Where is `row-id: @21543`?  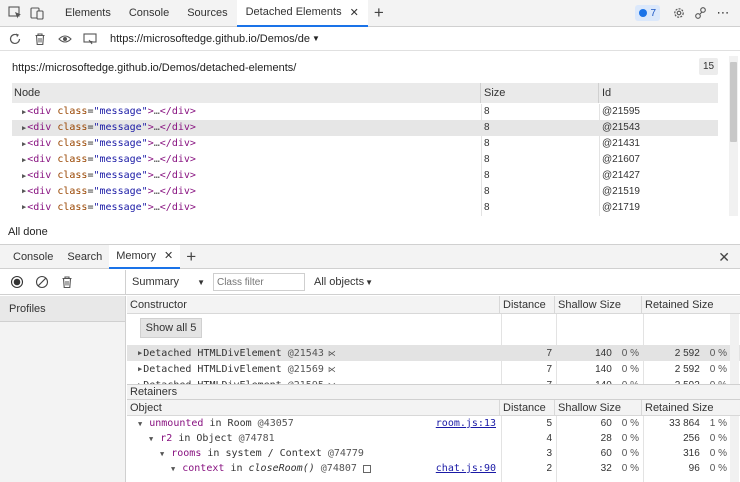
row-id: @21543 is located at coordinates (621, 128).